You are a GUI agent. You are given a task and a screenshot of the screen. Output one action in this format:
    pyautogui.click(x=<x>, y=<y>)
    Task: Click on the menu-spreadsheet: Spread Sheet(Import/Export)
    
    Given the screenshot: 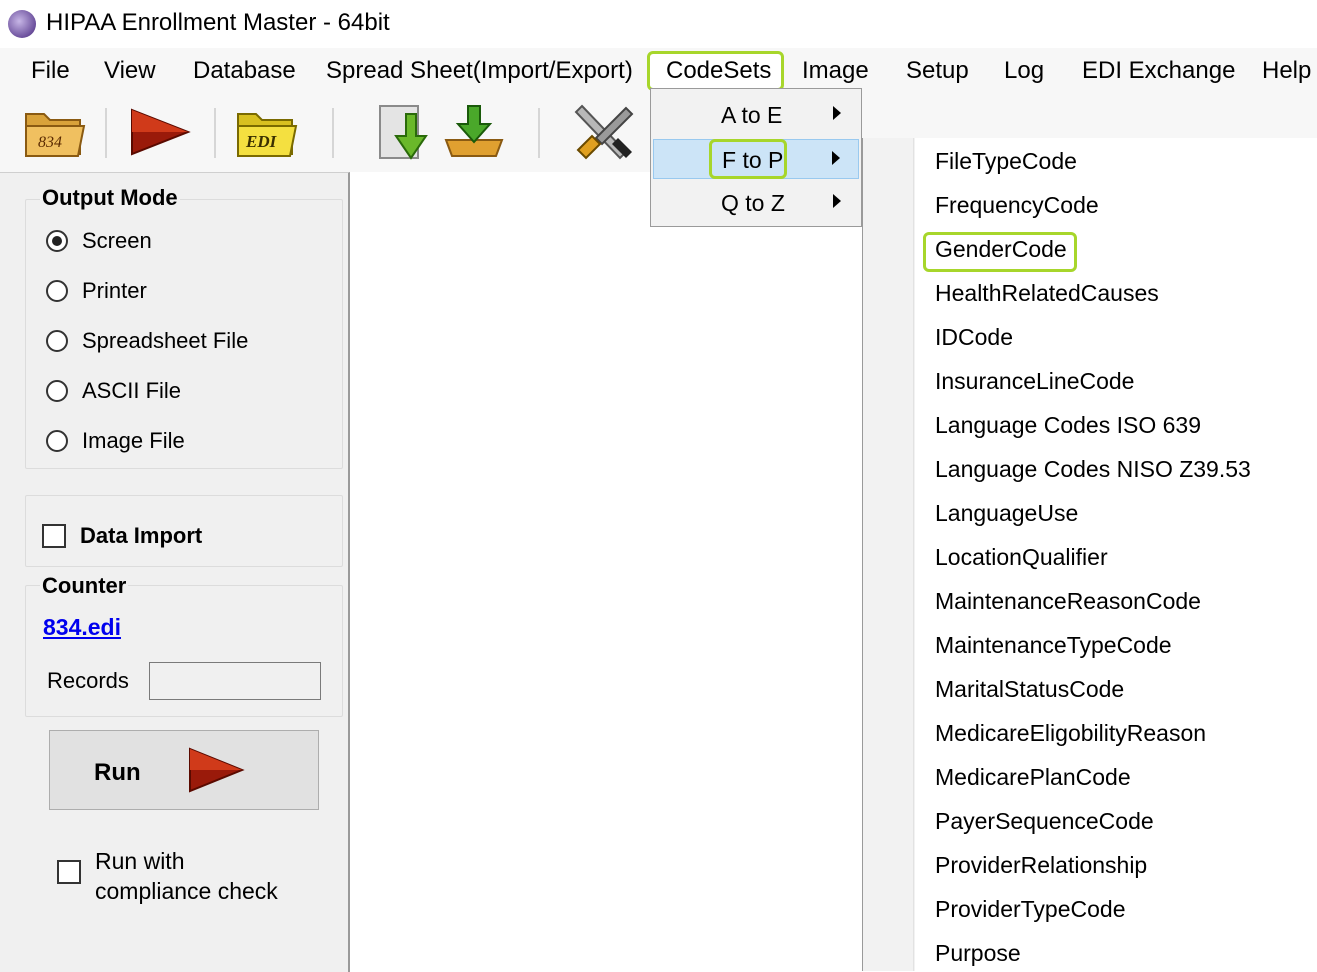 What is the action you would take?
    pyautogui.click(x=479, y=71)
    